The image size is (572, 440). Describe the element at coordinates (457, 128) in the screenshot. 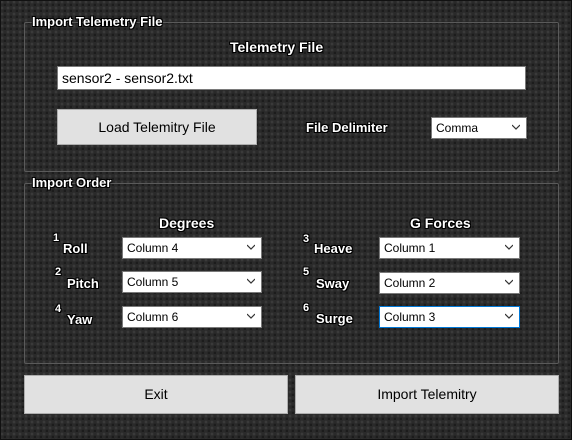

I see `file-delimiter-value: Comma` at that location.